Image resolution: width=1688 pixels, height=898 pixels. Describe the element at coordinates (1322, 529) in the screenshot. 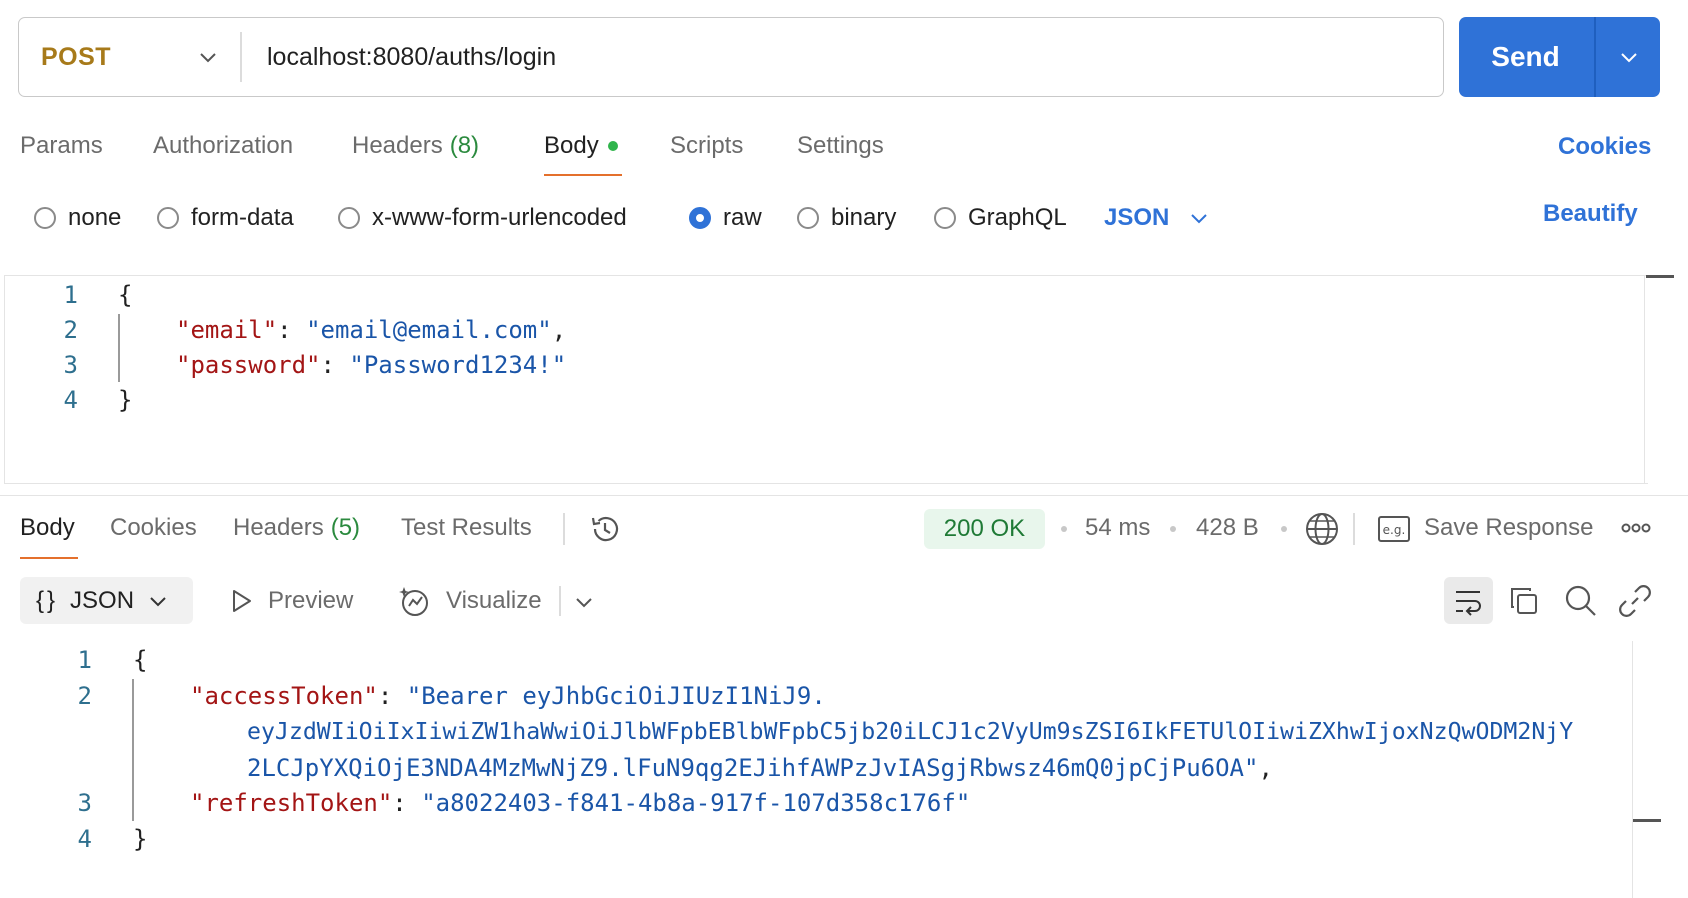

I see `globe-icon` at that location.